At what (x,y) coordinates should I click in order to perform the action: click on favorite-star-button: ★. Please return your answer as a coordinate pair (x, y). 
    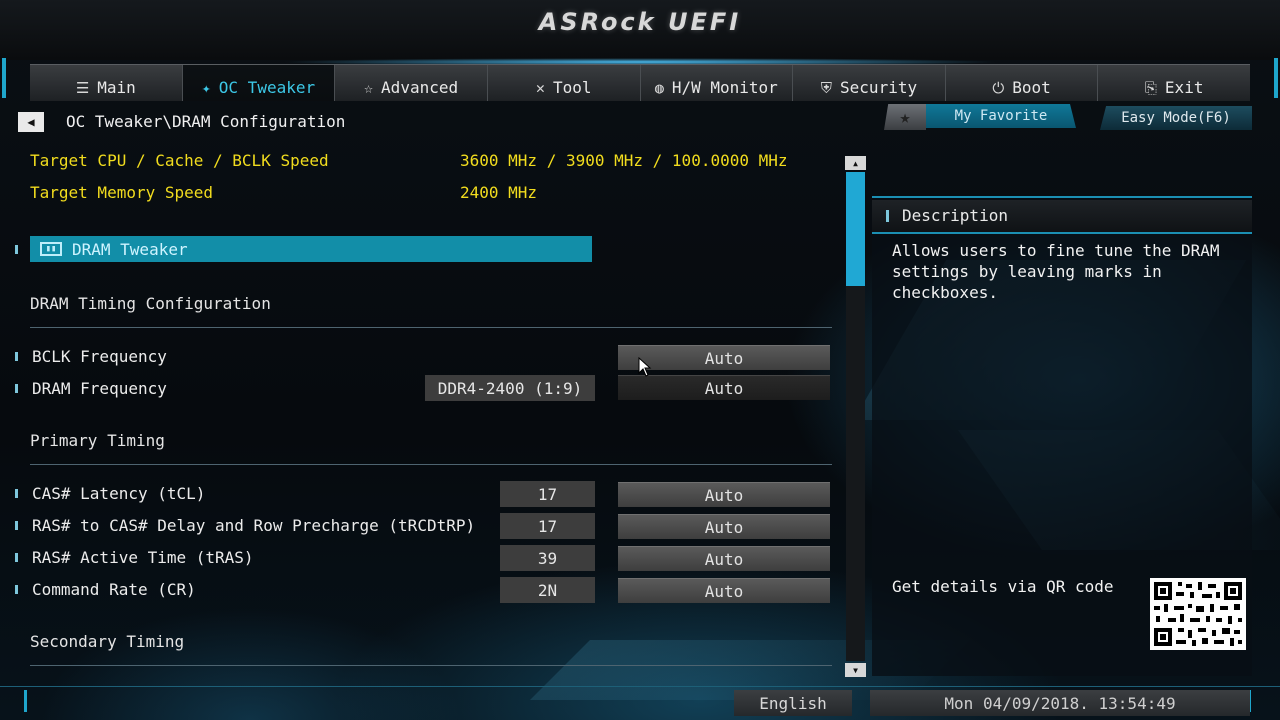
    Looking at the image, I should click on (905, 117).